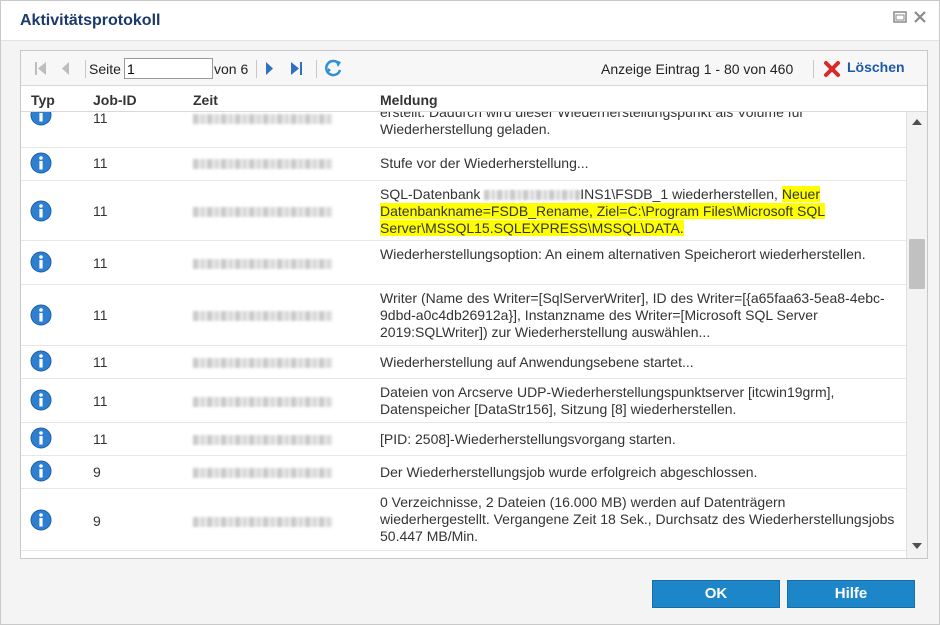 The width and height of the screenshot is (940, 625). I want to click on column-header-meldung: Meldung, so click(409, 100).